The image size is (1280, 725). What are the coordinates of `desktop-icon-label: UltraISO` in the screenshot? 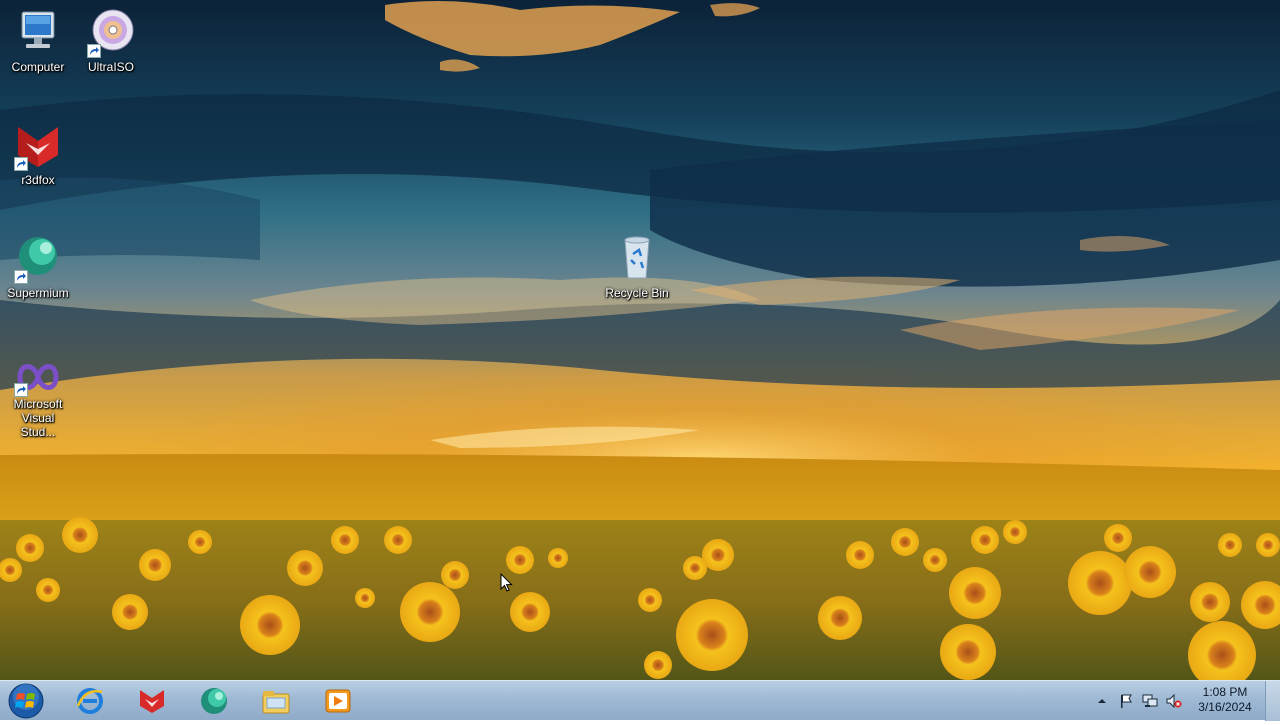 It's located at (110, 67).